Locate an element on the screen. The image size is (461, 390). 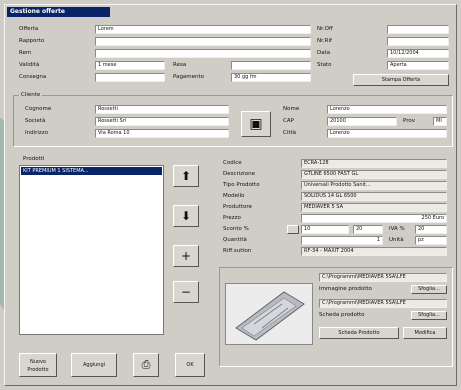
save-client-button: ▣ is located at coordinates (256, 124).